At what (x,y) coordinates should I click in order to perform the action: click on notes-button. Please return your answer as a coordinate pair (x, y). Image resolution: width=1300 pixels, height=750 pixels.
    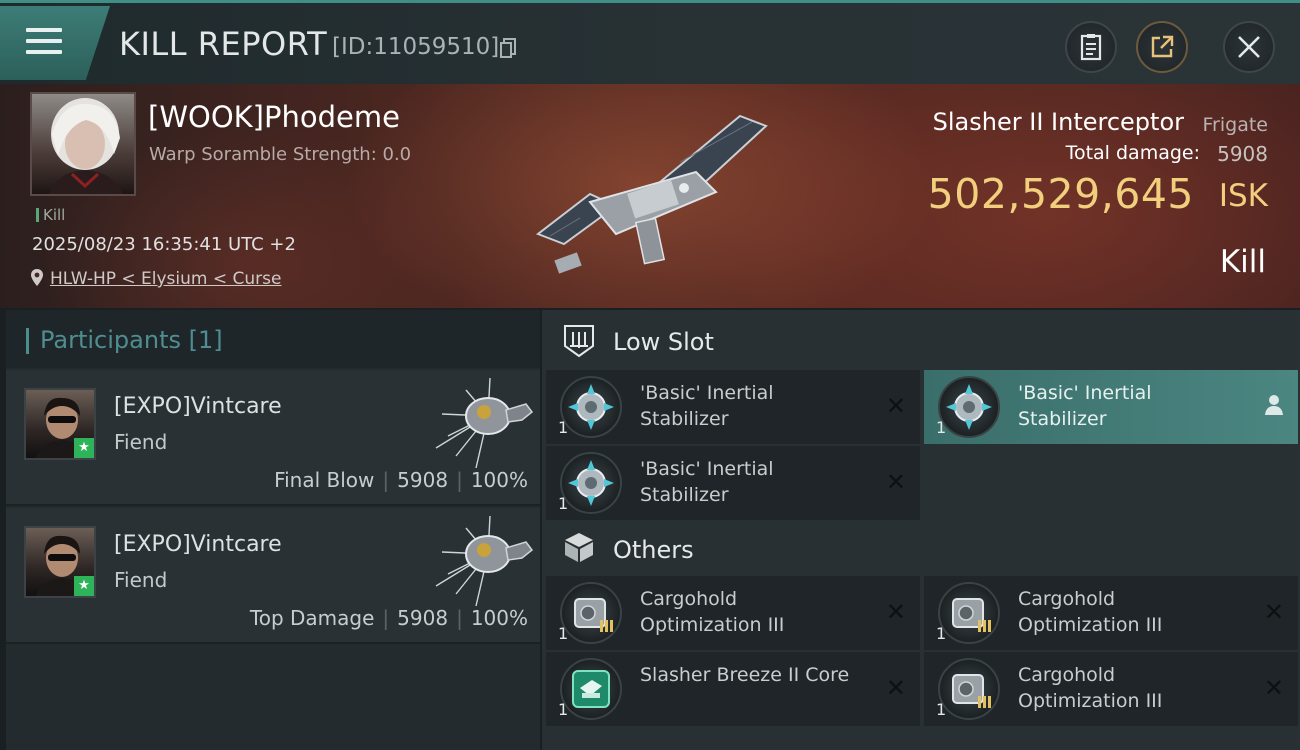
    Looking at the image, I should click on (1091, 47).